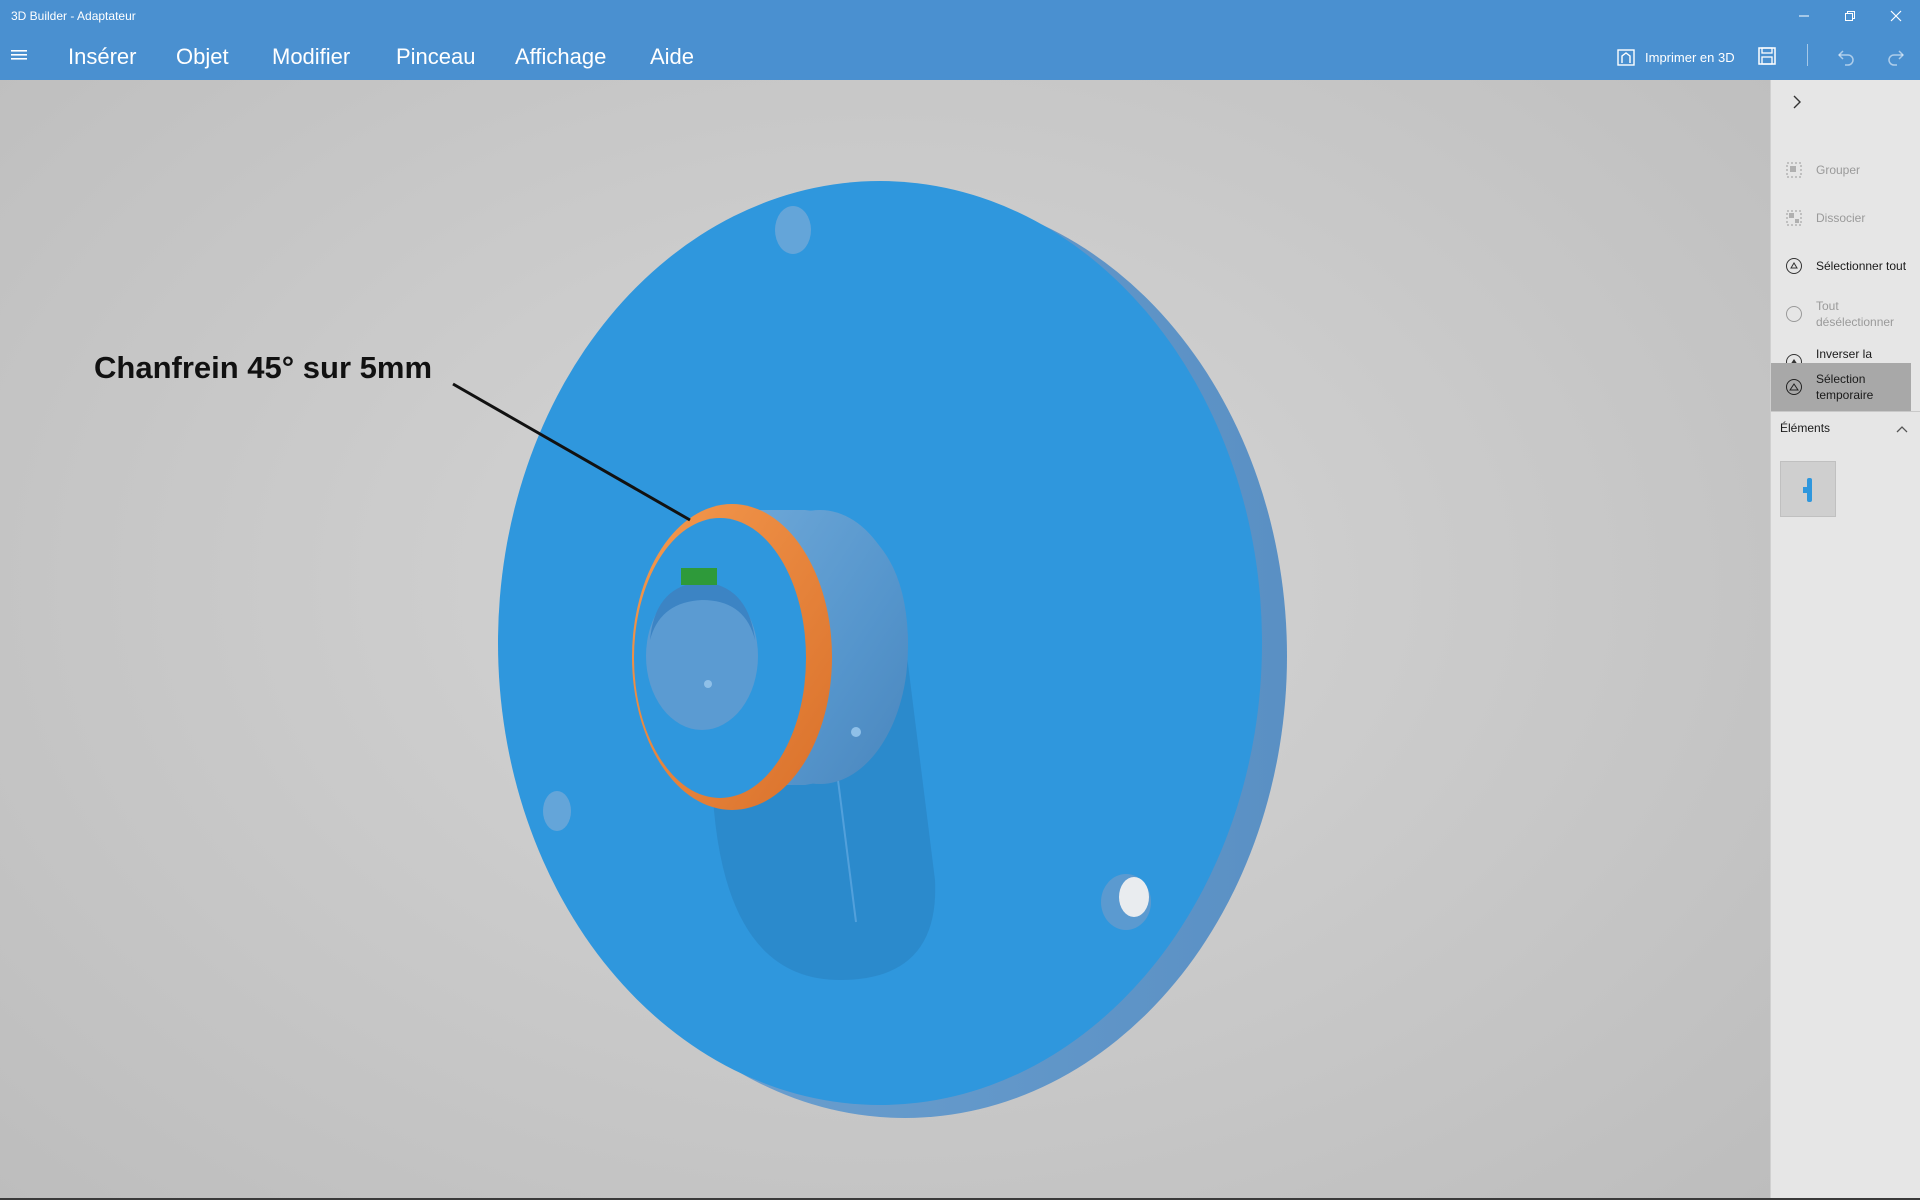 Image resolution: width=1920 pixels, height=1200 pixels. I want to click on annotation-label: Chanfrein 45° sur 5mm, so click(263, 367).